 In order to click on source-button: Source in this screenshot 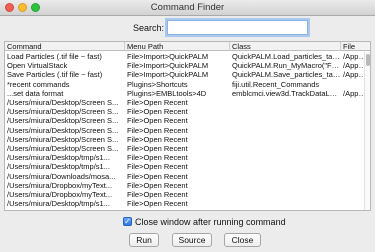, I will do `click(192, 240)`.